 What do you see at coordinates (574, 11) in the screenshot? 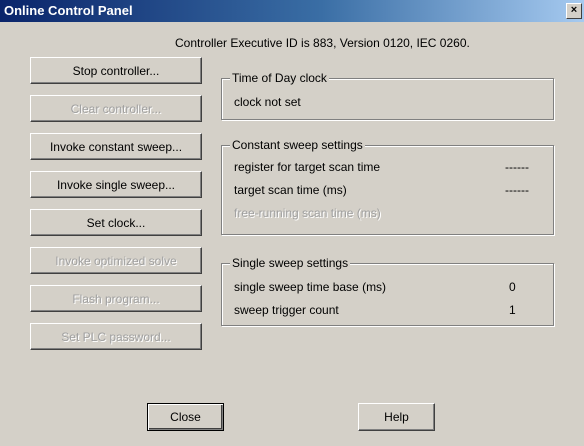
I see `close-window-icon: ×` at bounding box center [574, 11].